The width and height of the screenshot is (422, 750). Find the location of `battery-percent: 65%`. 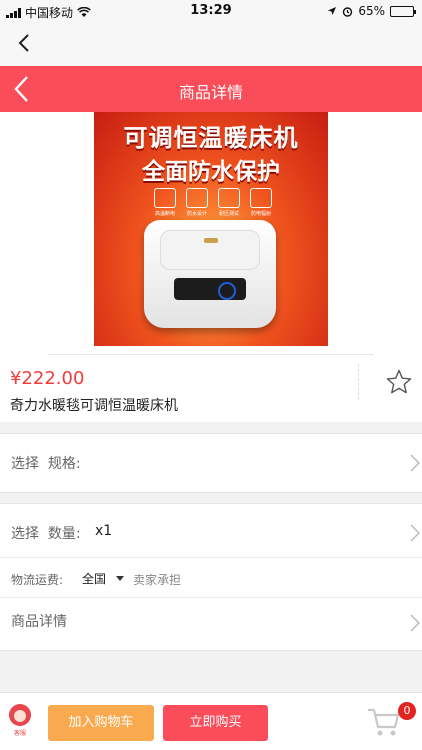

battery-percent: 65% is located at coordinates (371, 11).